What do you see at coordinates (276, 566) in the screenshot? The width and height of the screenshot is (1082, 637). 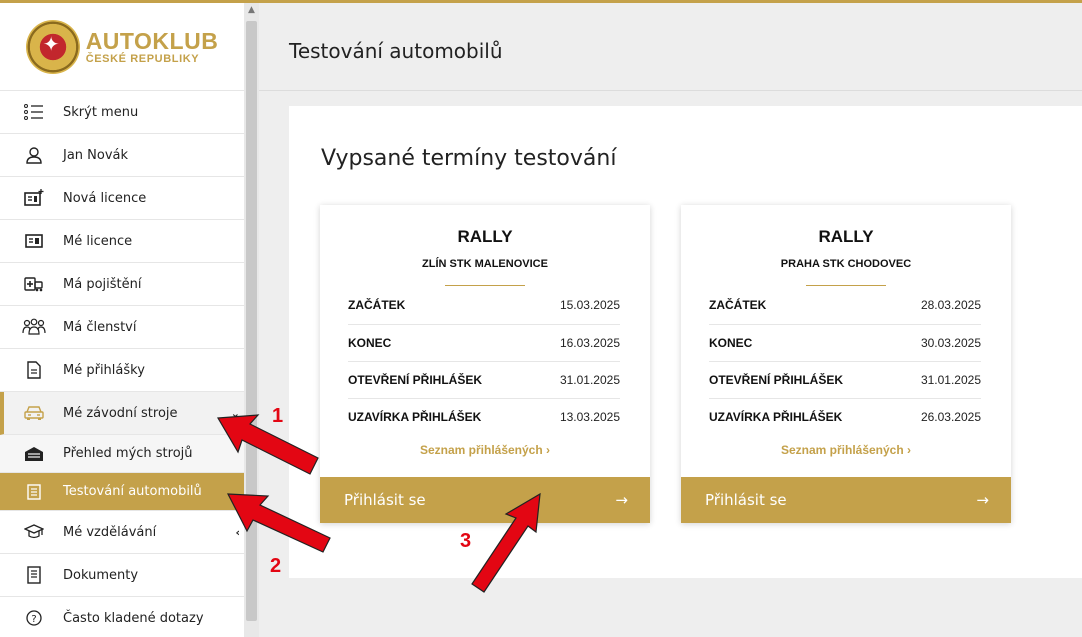 I see `annotation-number-2: 2` at bounding box center [276, 566].